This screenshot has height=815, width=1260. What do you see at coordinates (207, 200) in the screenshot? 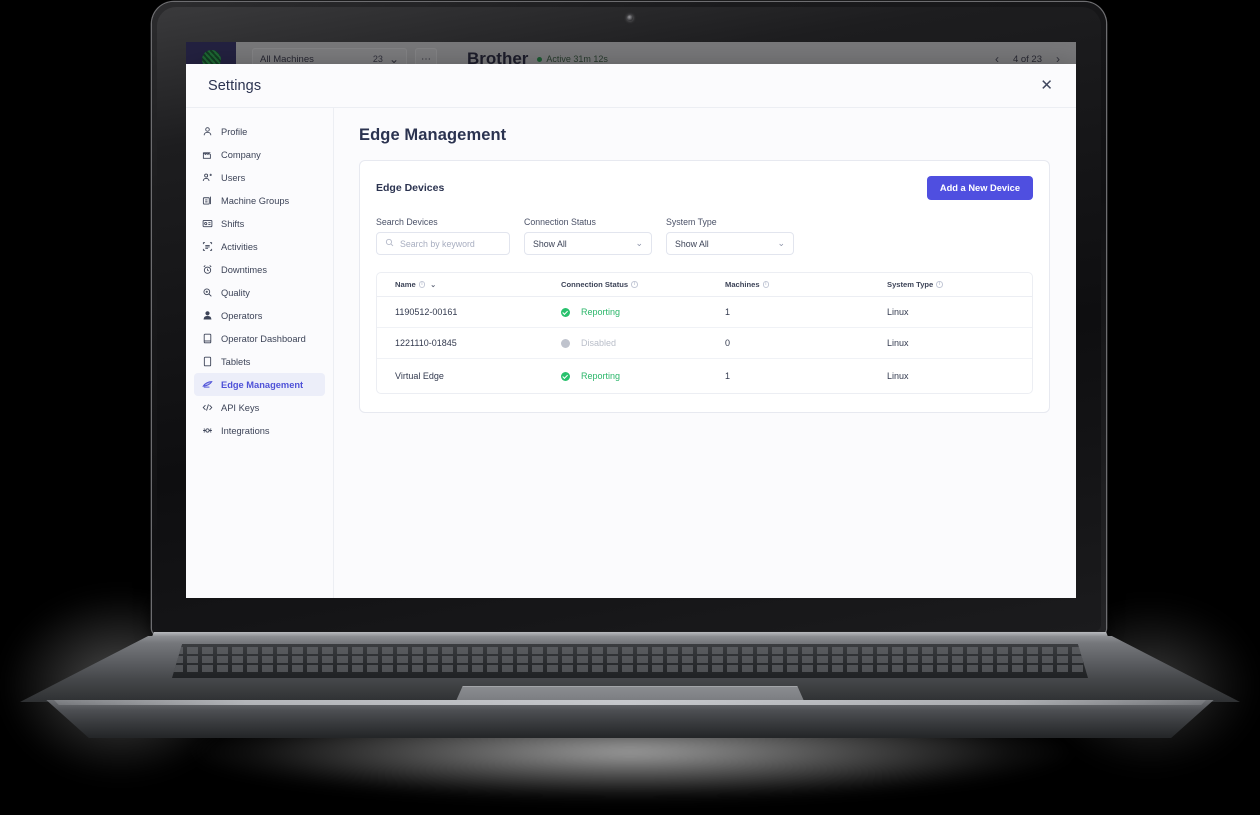
I see `machine-groups-icon` at bounding box center [207, 200].